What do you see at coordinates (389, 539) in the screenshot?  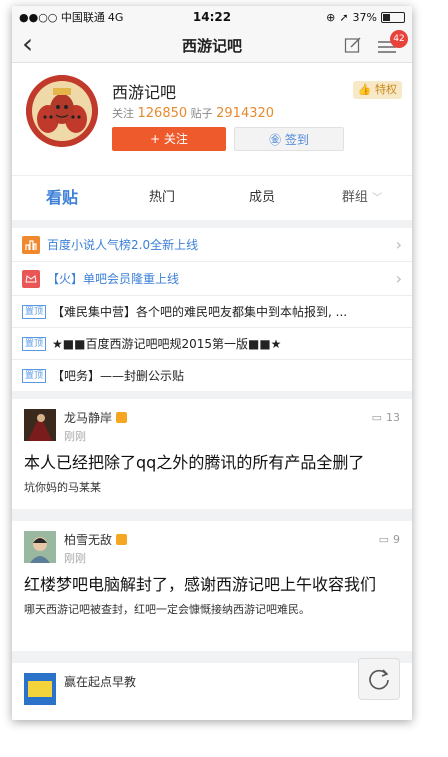 I see `comment-count: ▭ 9` at bounding box center [389, 539].